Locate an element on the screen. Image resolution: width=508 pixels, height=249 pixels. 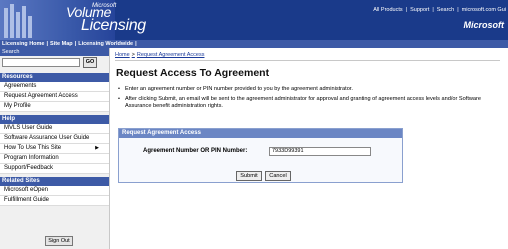
link-search: Search is located at coordinates (445, 10).